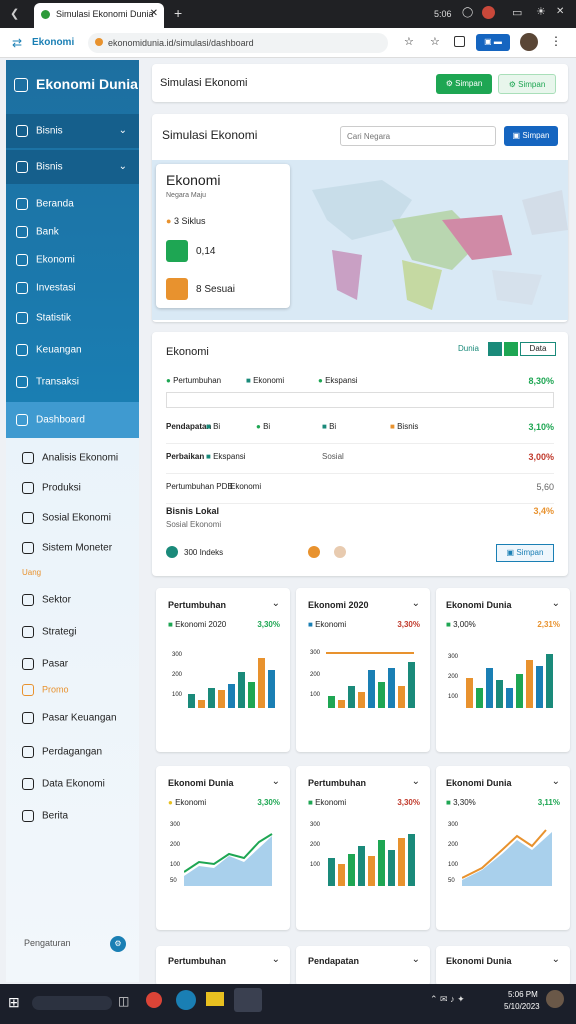 The width and height of the screenshot is (576, 1024). What do you see at coordinates (531, 136) in the screenshot?
I see `search-button: ▣ Simpan` at bounding box center [531, 136].